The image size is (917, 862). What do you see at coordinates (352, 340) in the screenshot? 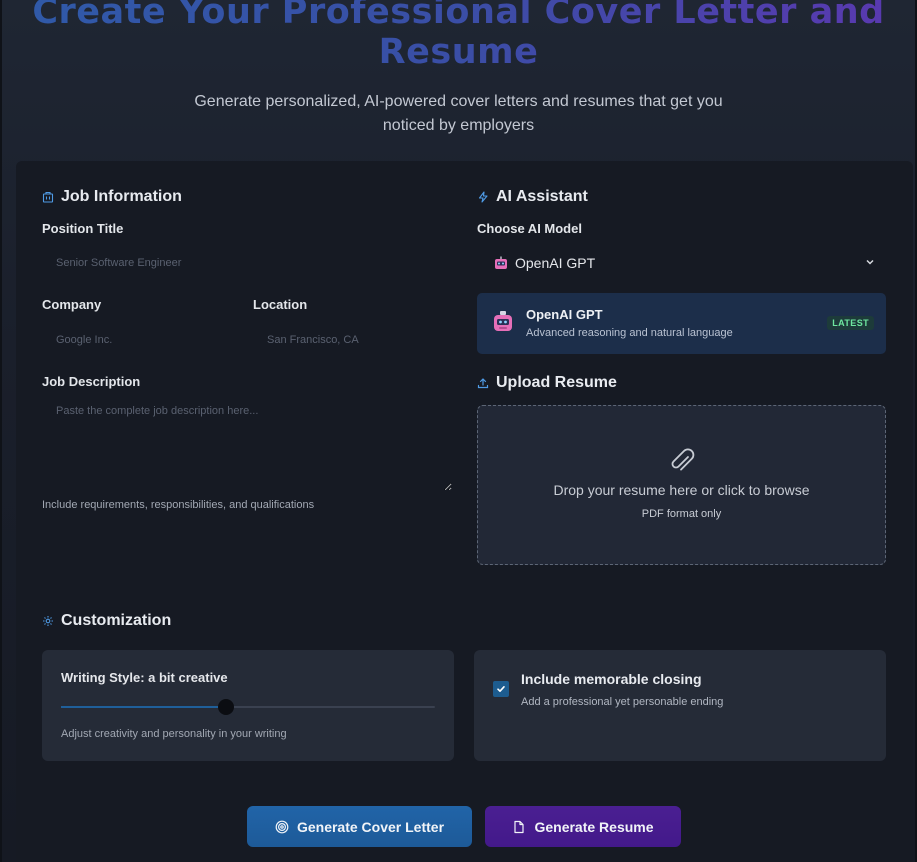
I see `location-input` at bounding box center [352, 340].